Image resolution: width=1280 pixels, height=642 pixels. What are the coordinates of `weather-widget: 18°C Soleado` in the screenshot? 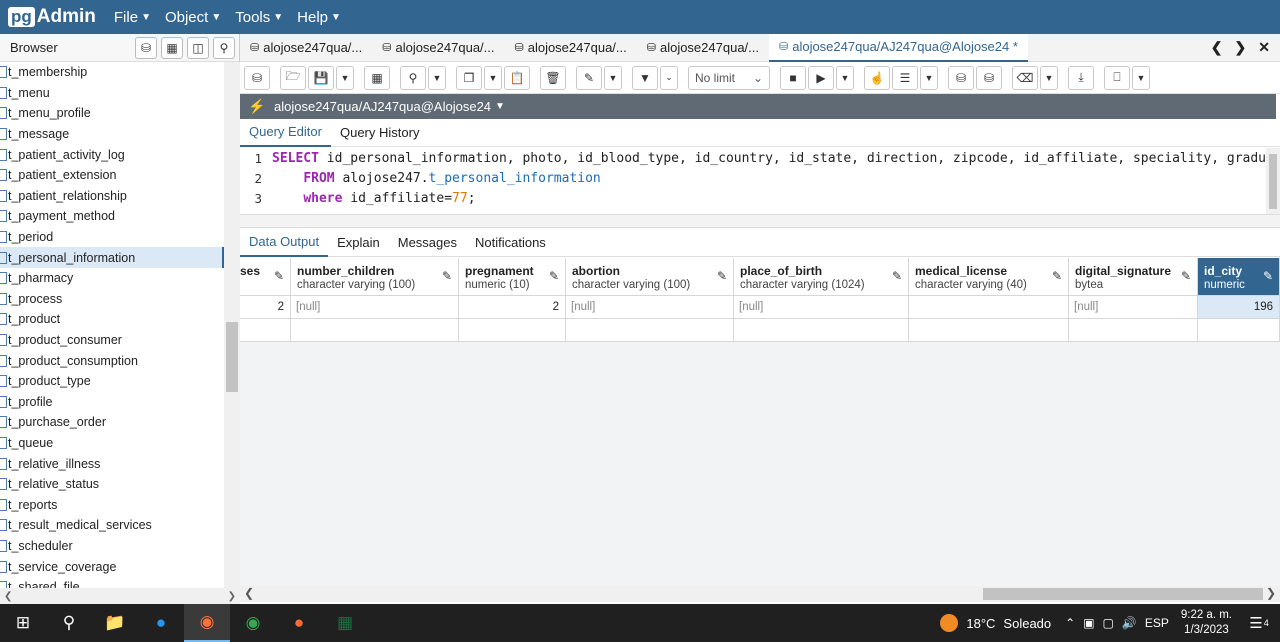 It's located at (995, 623).